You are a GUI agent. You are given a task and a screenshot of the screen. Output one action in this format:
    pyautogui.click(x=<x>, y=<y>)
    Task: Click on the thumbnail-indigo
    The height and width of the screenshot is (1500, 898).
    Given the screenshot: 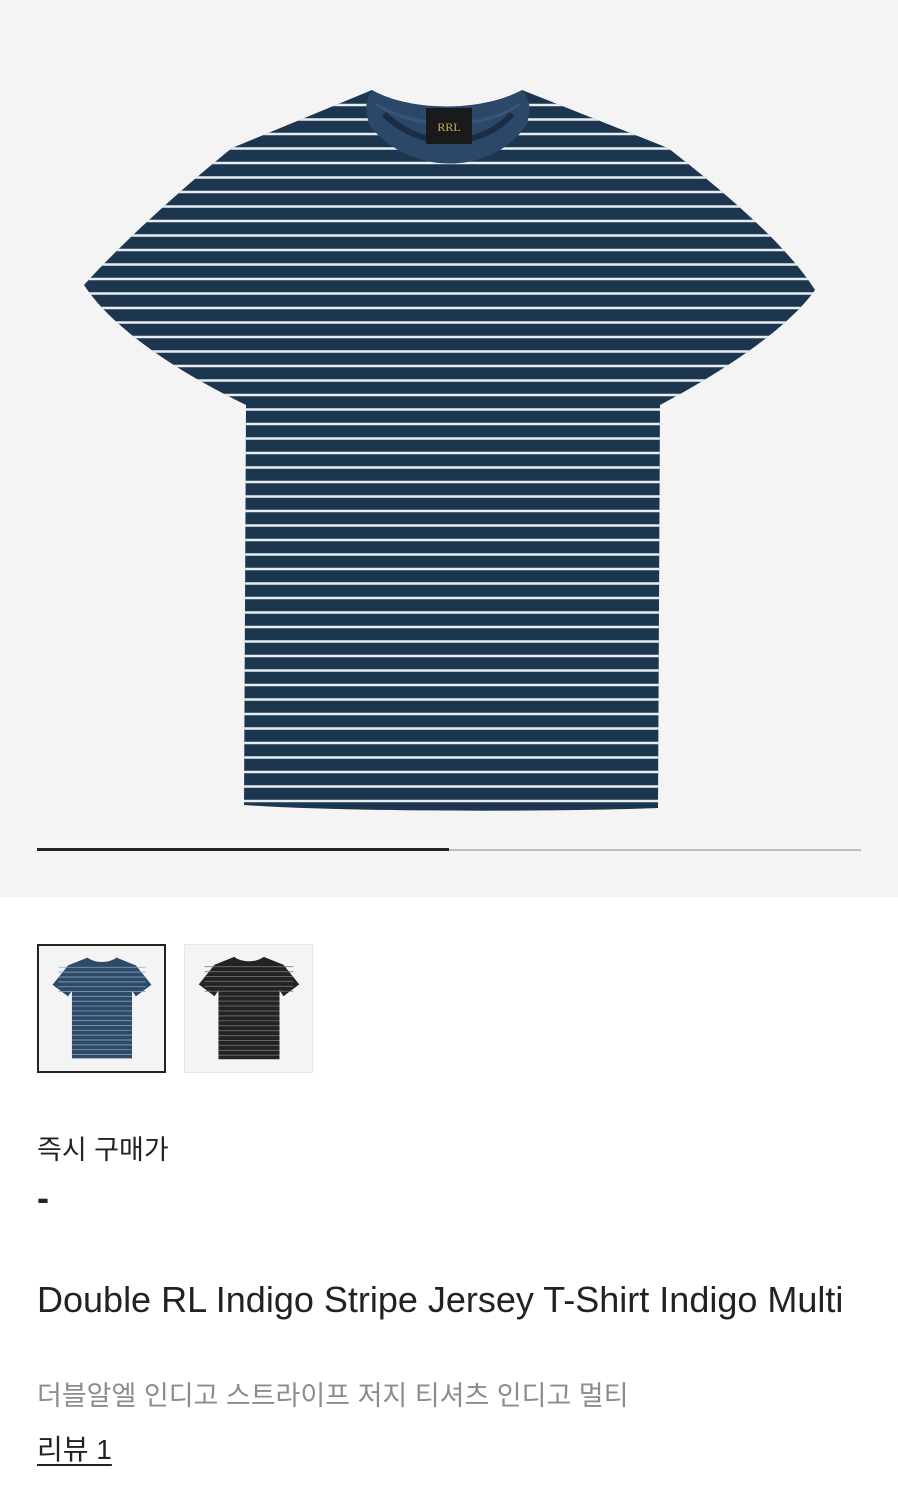 What is the action you would take?
    pyautogui.click(x=101, y=1008)
    